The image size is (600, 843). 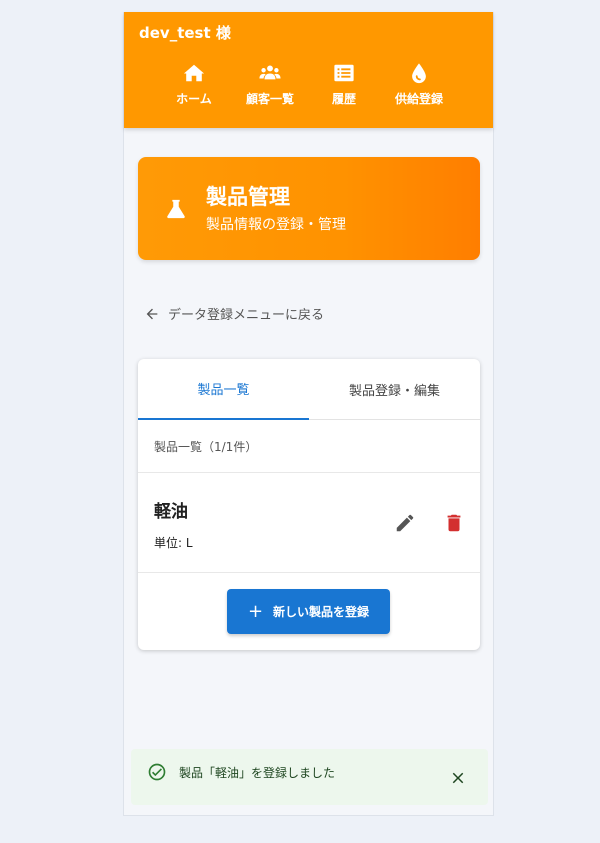 What do you see at coordinates (223, 389) in the screenshot?
I see `tab-product-list: 製品一覧` at bounding box center [223, 389].